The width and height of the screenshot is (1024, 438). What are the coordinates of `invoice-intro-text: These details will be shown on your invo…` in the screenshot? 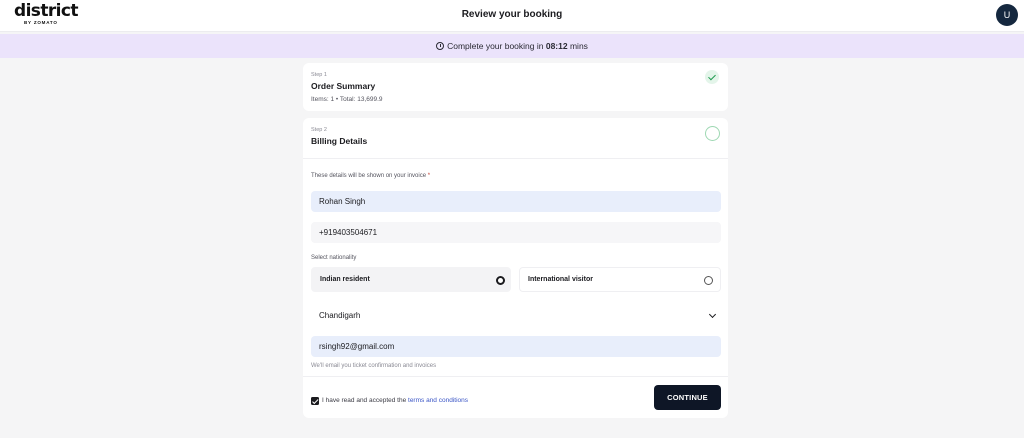 It's located at (369, 176).